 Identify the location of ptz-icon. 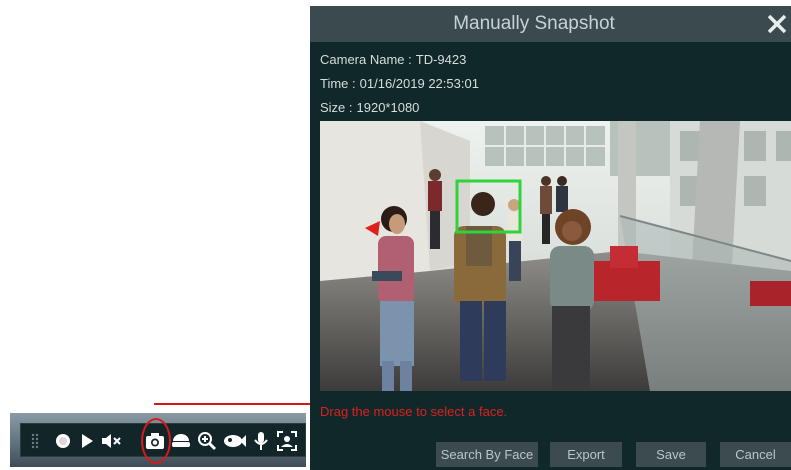
(181, 441).